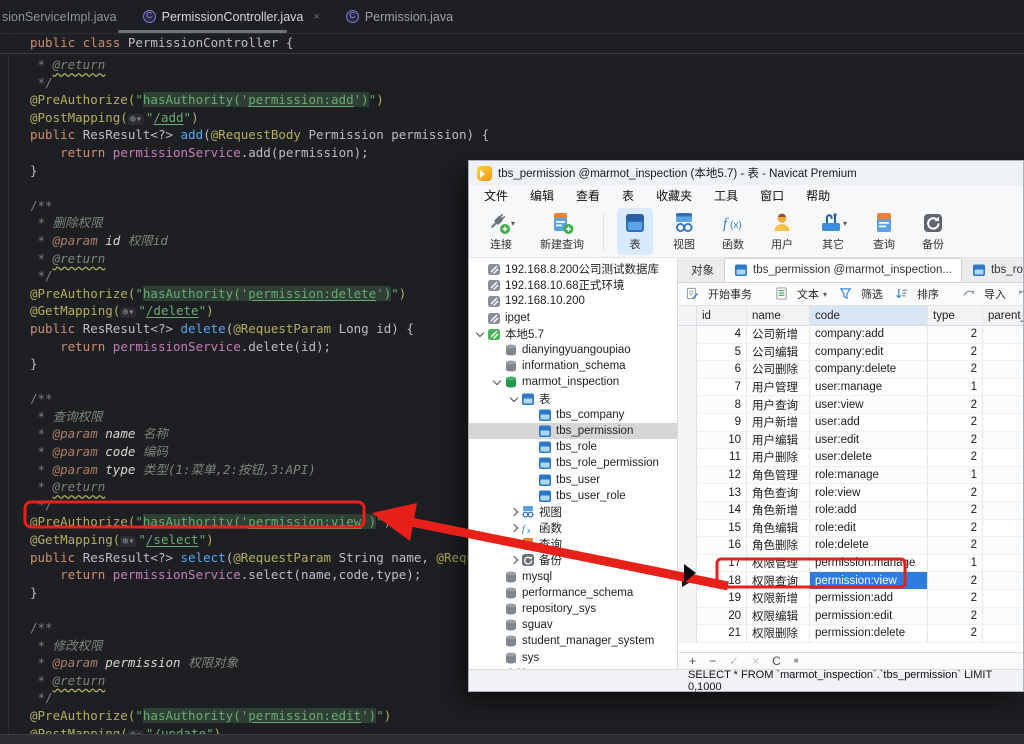  What do you see at coordinates (778, 352) in the screenshot?
I see `grid-cell: 公司编辑` at bounding box center [778, 352].